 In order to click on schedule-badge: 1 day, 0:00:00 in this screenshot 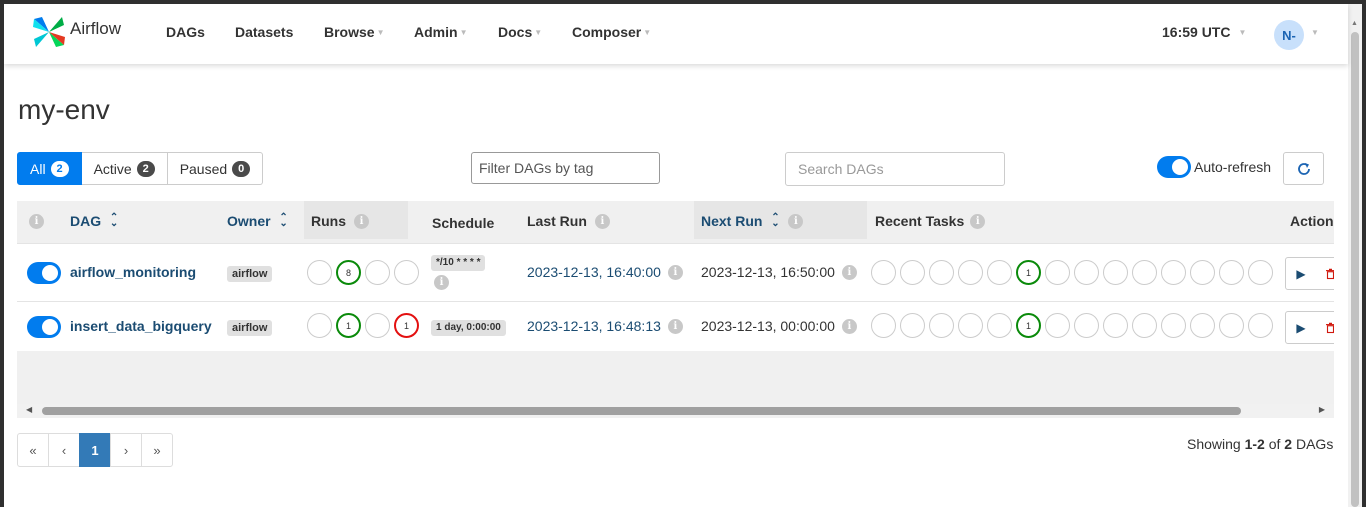, I will do `click(468, 328)`.